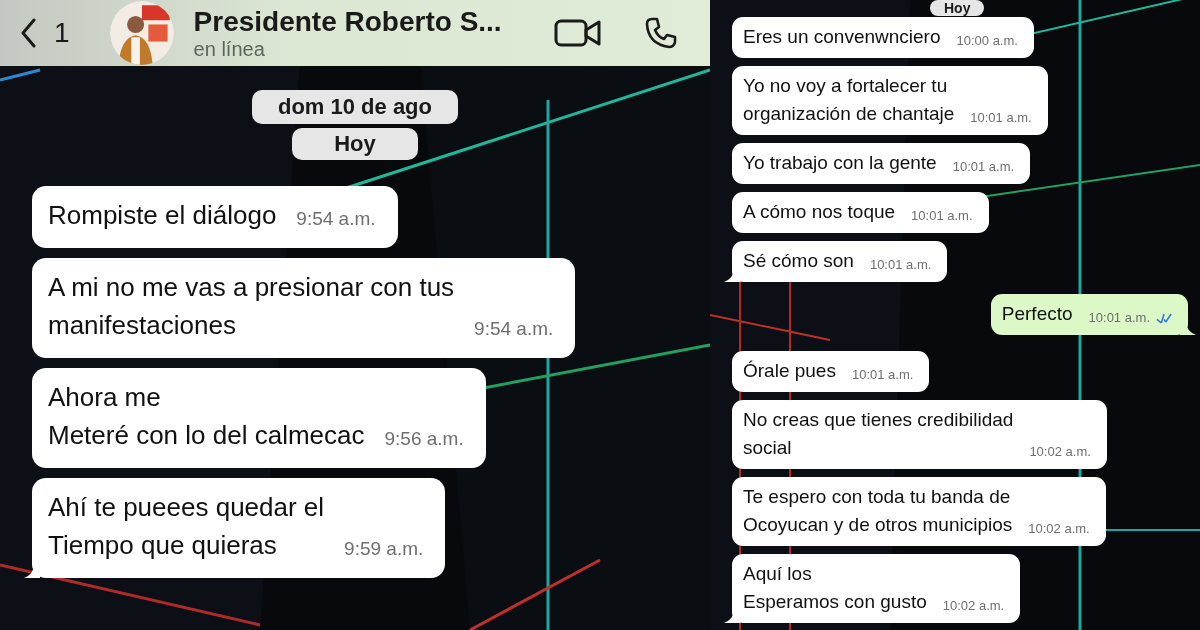 The width and height of the screenshot is (1200, 630). Describe the element at coordinates (840, 163) in the screenshot. I see `message-text: Yo trabajo con la gente` at that location.